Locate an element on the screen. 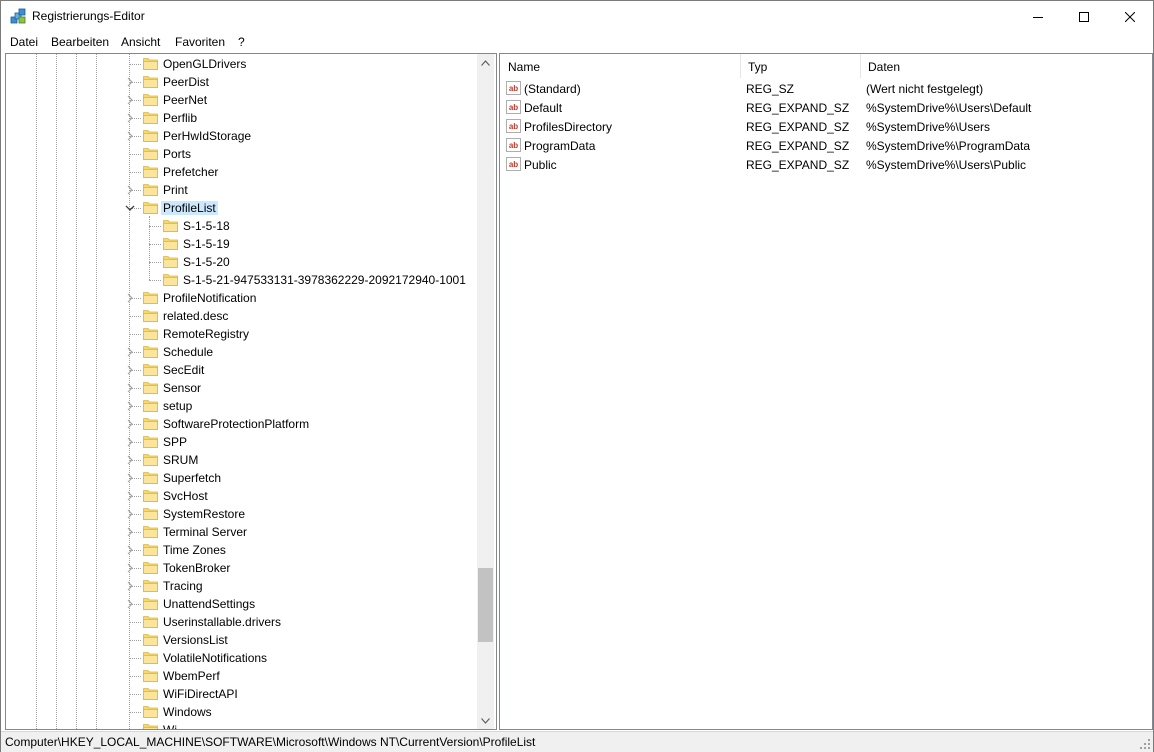 The image size is (1154, 752). tree-item: Terminal Server is located at coordinates (241, 532).